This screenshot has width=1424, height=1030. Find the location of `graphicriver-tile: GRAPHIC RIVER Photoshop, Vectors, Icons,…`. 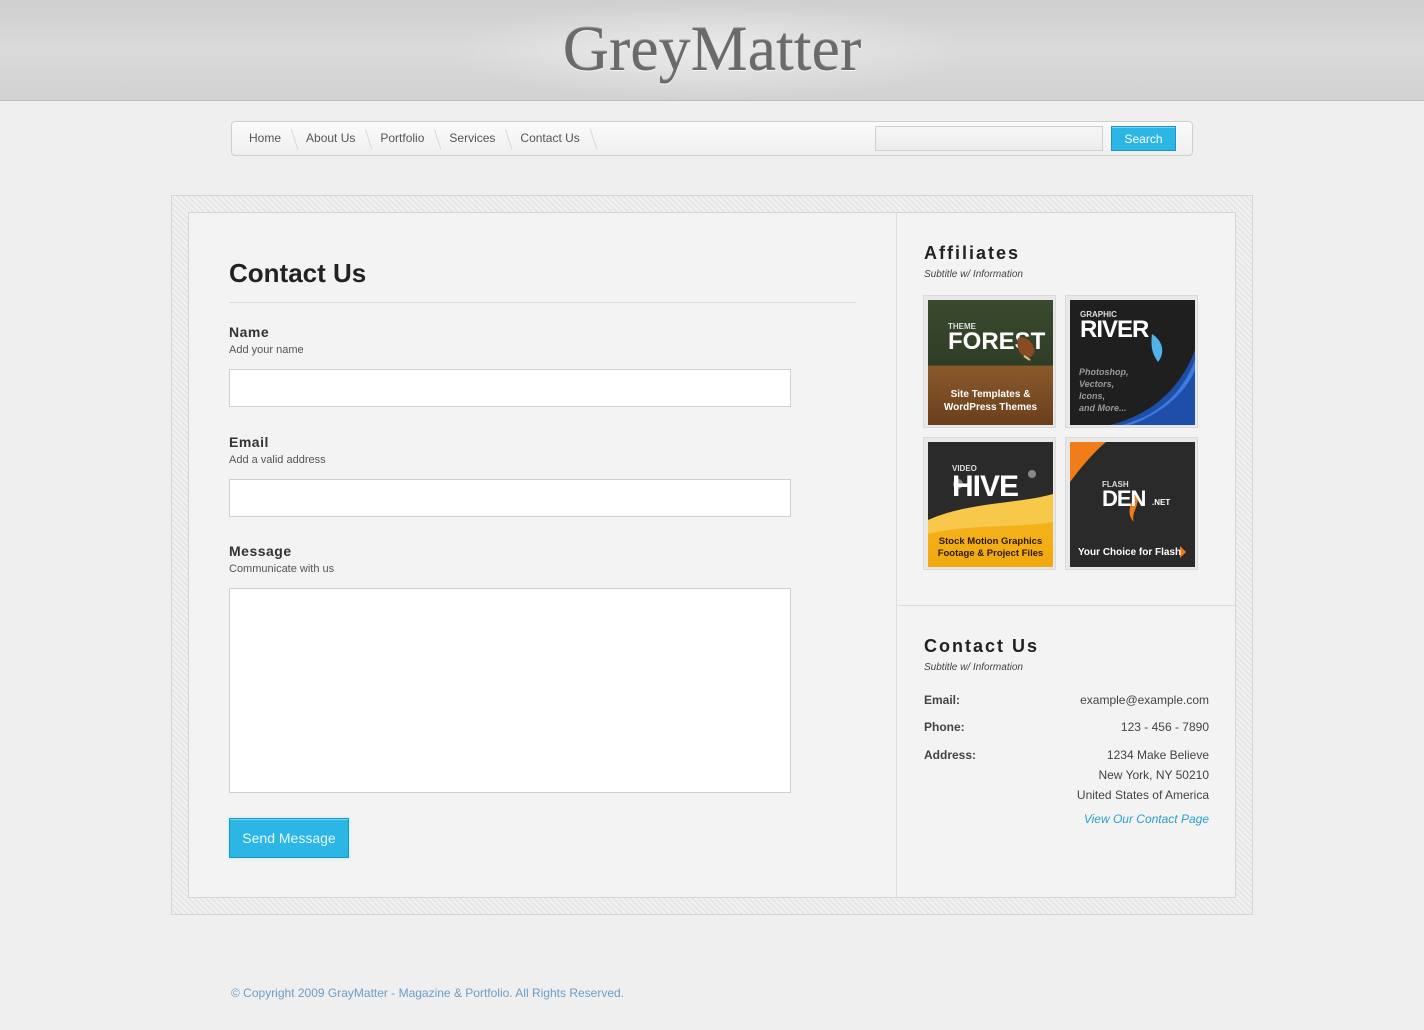

graphicriver-tile: GRAPHIC RIVER Photoshop, Vectors, Icons,… is located at coordinates (1132, 362).